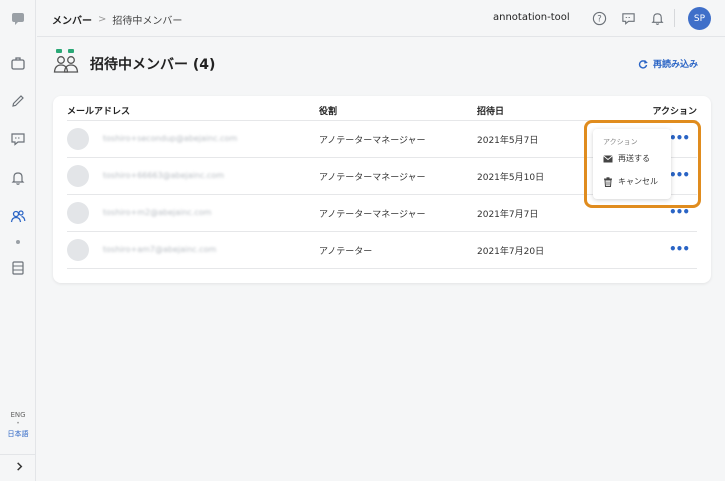 The width and height of the screenshot is (725, 481). What do you see at coordinates (18, 19) in the screenshot?
I see `chat-logo-icon` at bounding box center [18, 19].